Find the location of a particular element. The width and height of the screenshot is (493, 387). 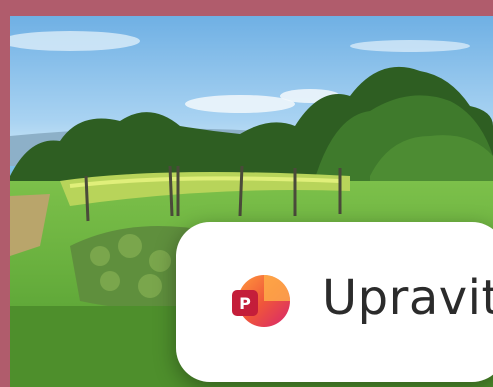

powerpoint-icon-letter: P is located at coordinates (245, 303).